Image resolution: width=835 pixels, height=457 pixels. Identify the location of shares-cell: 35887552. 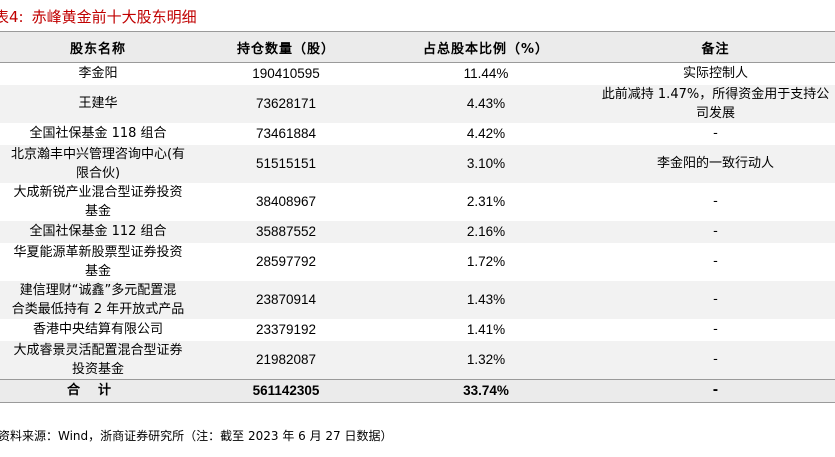
(286, 231).